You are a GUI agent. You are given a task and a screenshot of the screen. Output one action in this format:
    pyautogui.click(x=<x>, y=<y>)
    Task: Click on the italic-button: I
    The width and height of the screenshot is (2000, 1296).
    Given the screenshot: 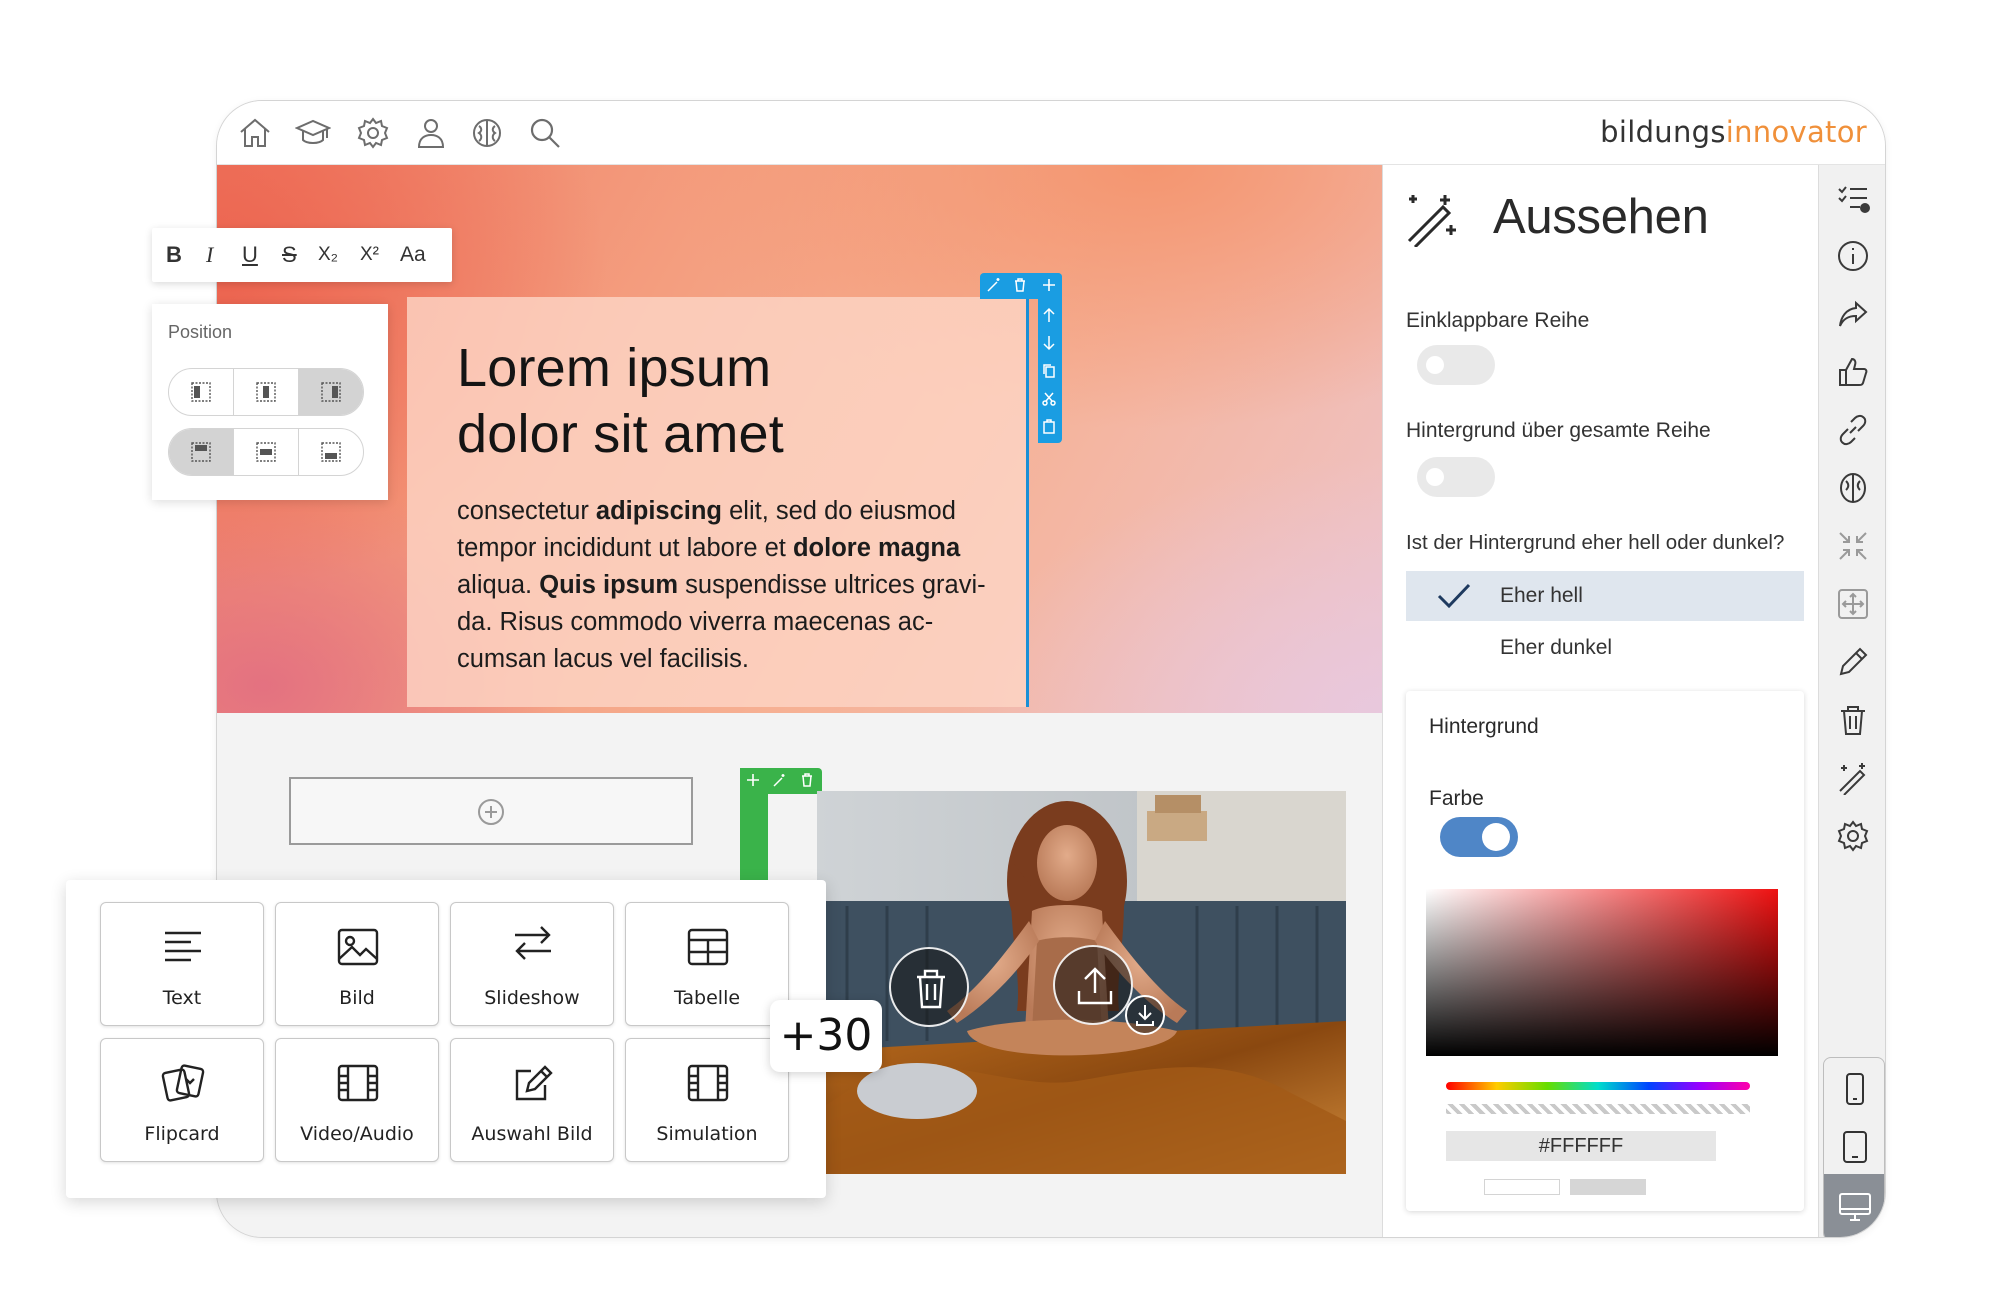 What is the action you would take?
    pyautogui.click(x=209, y=255)
    